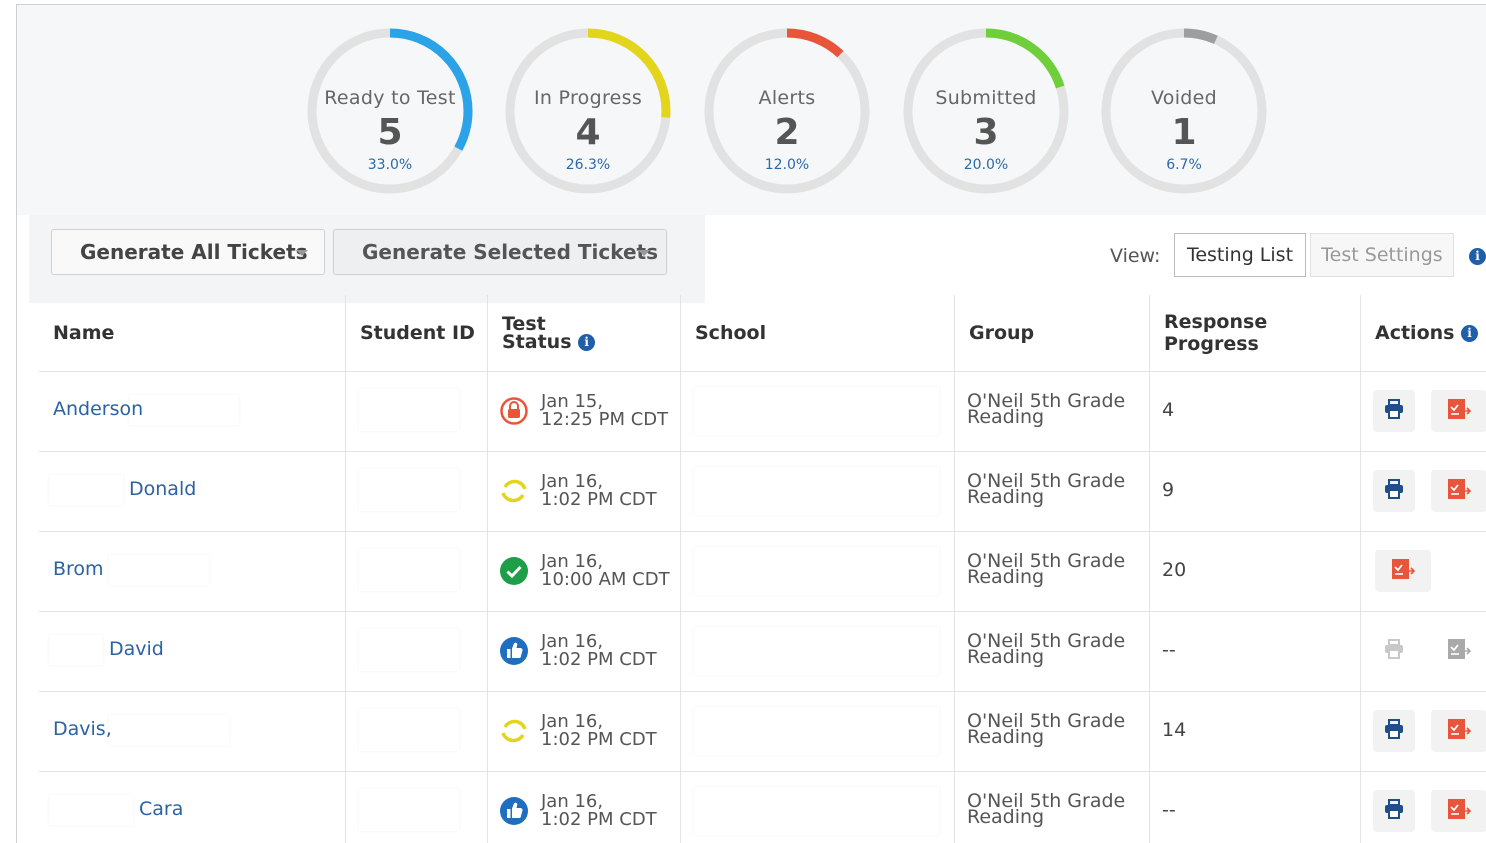 The width and height of the screenshot is (1486, 843). What do you see at coordinates (986, 98) in the screenshot?
I see `gauge-label: Submitted` at bounding box center [986, 98].